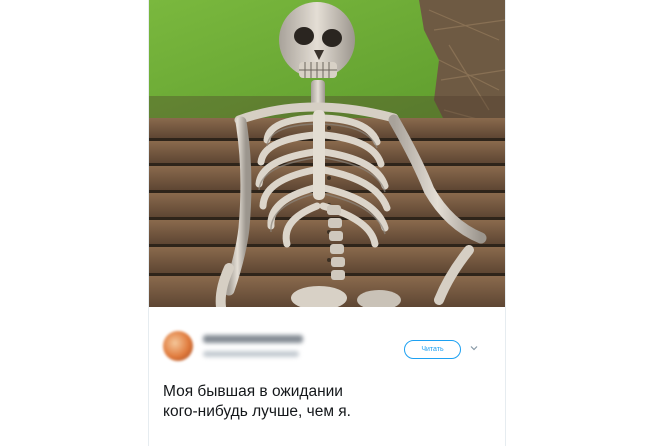  I want to click on tweet-text-line-2: кого-нибудь лучше, чем я., so click(257, 411).